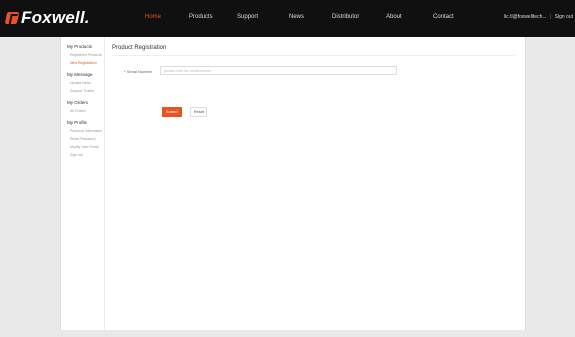 This screenshot has width=575, height=337. What do you see at coordinates (172, 112) in the screenshot?
I see `submit-button: Submit` at bounding box center [172, 112].